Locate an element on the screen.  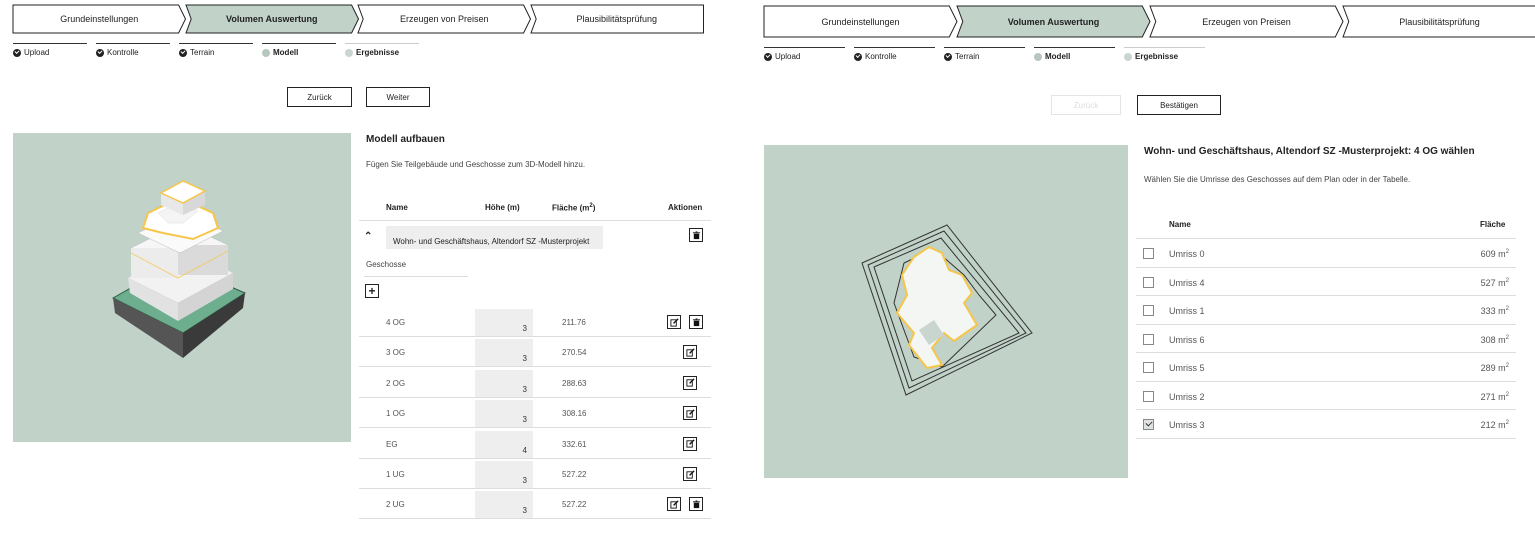
col-name: Name is located at coordinates (397, 207).